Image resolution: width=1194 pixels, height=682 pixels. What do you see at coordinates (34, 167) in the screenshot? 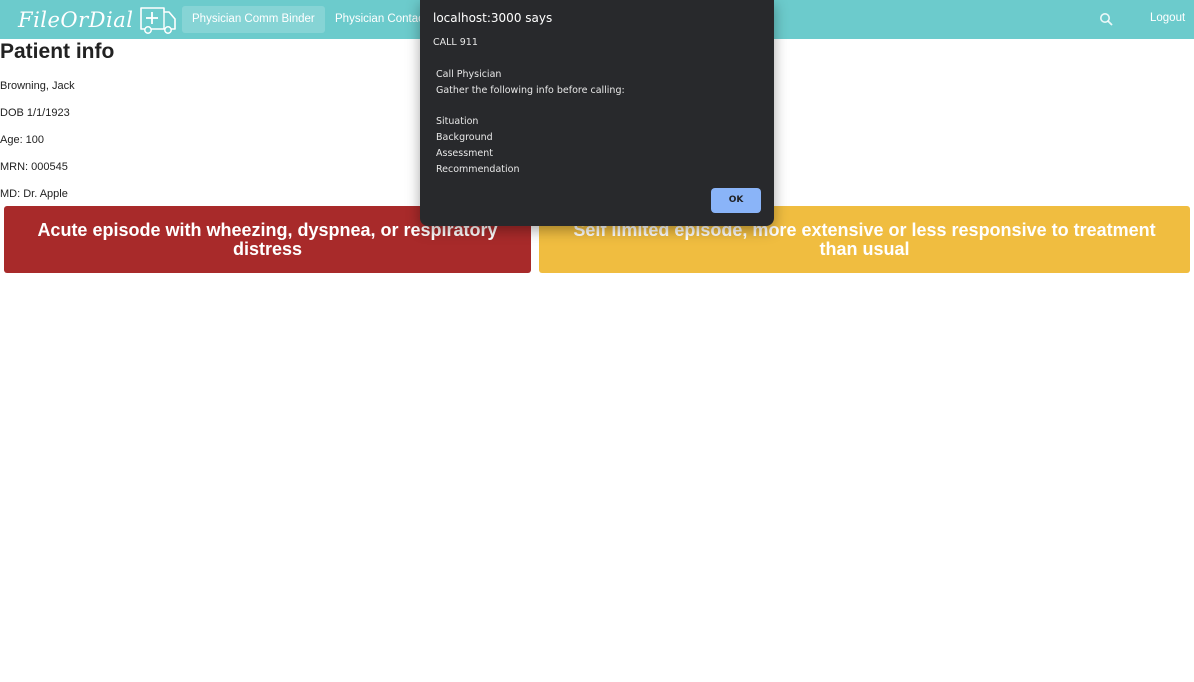
I see `patient-mrn: MRN: 000545` at bounding box center [34, 167].